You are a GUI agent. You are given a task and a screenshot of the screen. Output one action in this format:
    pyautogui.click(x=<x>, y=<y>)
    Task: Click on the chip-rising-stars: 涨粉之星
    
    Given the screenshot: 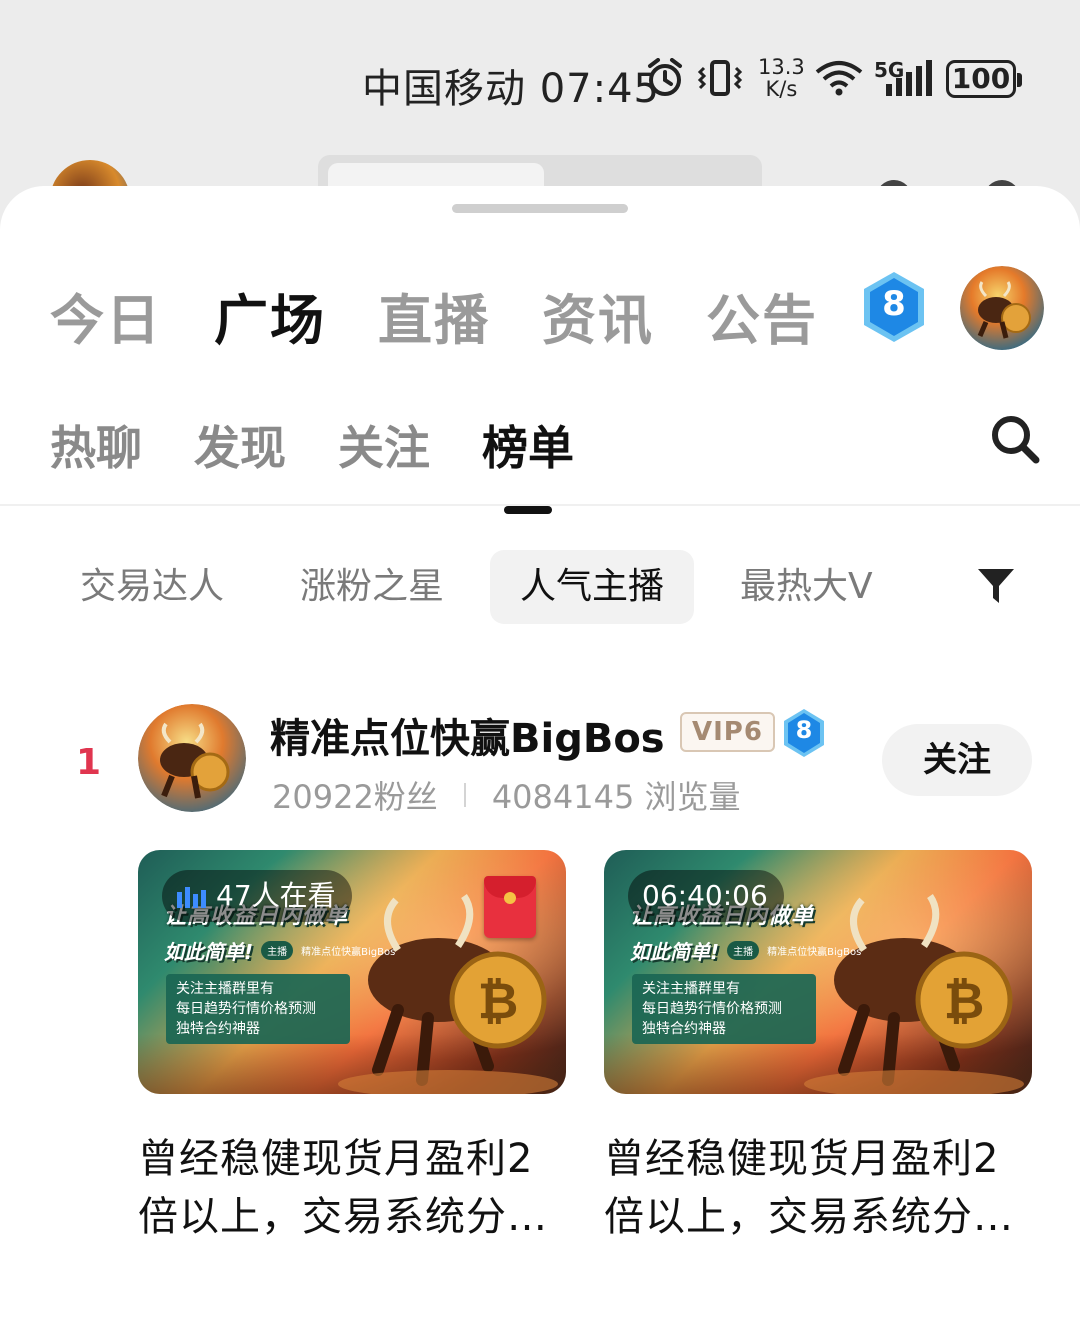 What is the action you would take?
    pyautogui.click(x=372, y=587)
    